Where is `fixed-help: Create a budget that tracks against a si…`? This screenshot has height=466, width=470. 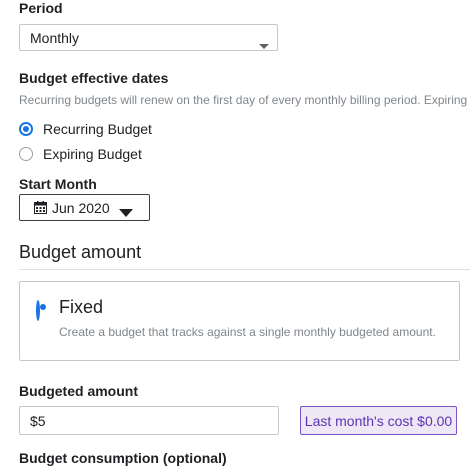
fixed-help: Create a budget that tracks against a si… is located at coordinates (247, 332).